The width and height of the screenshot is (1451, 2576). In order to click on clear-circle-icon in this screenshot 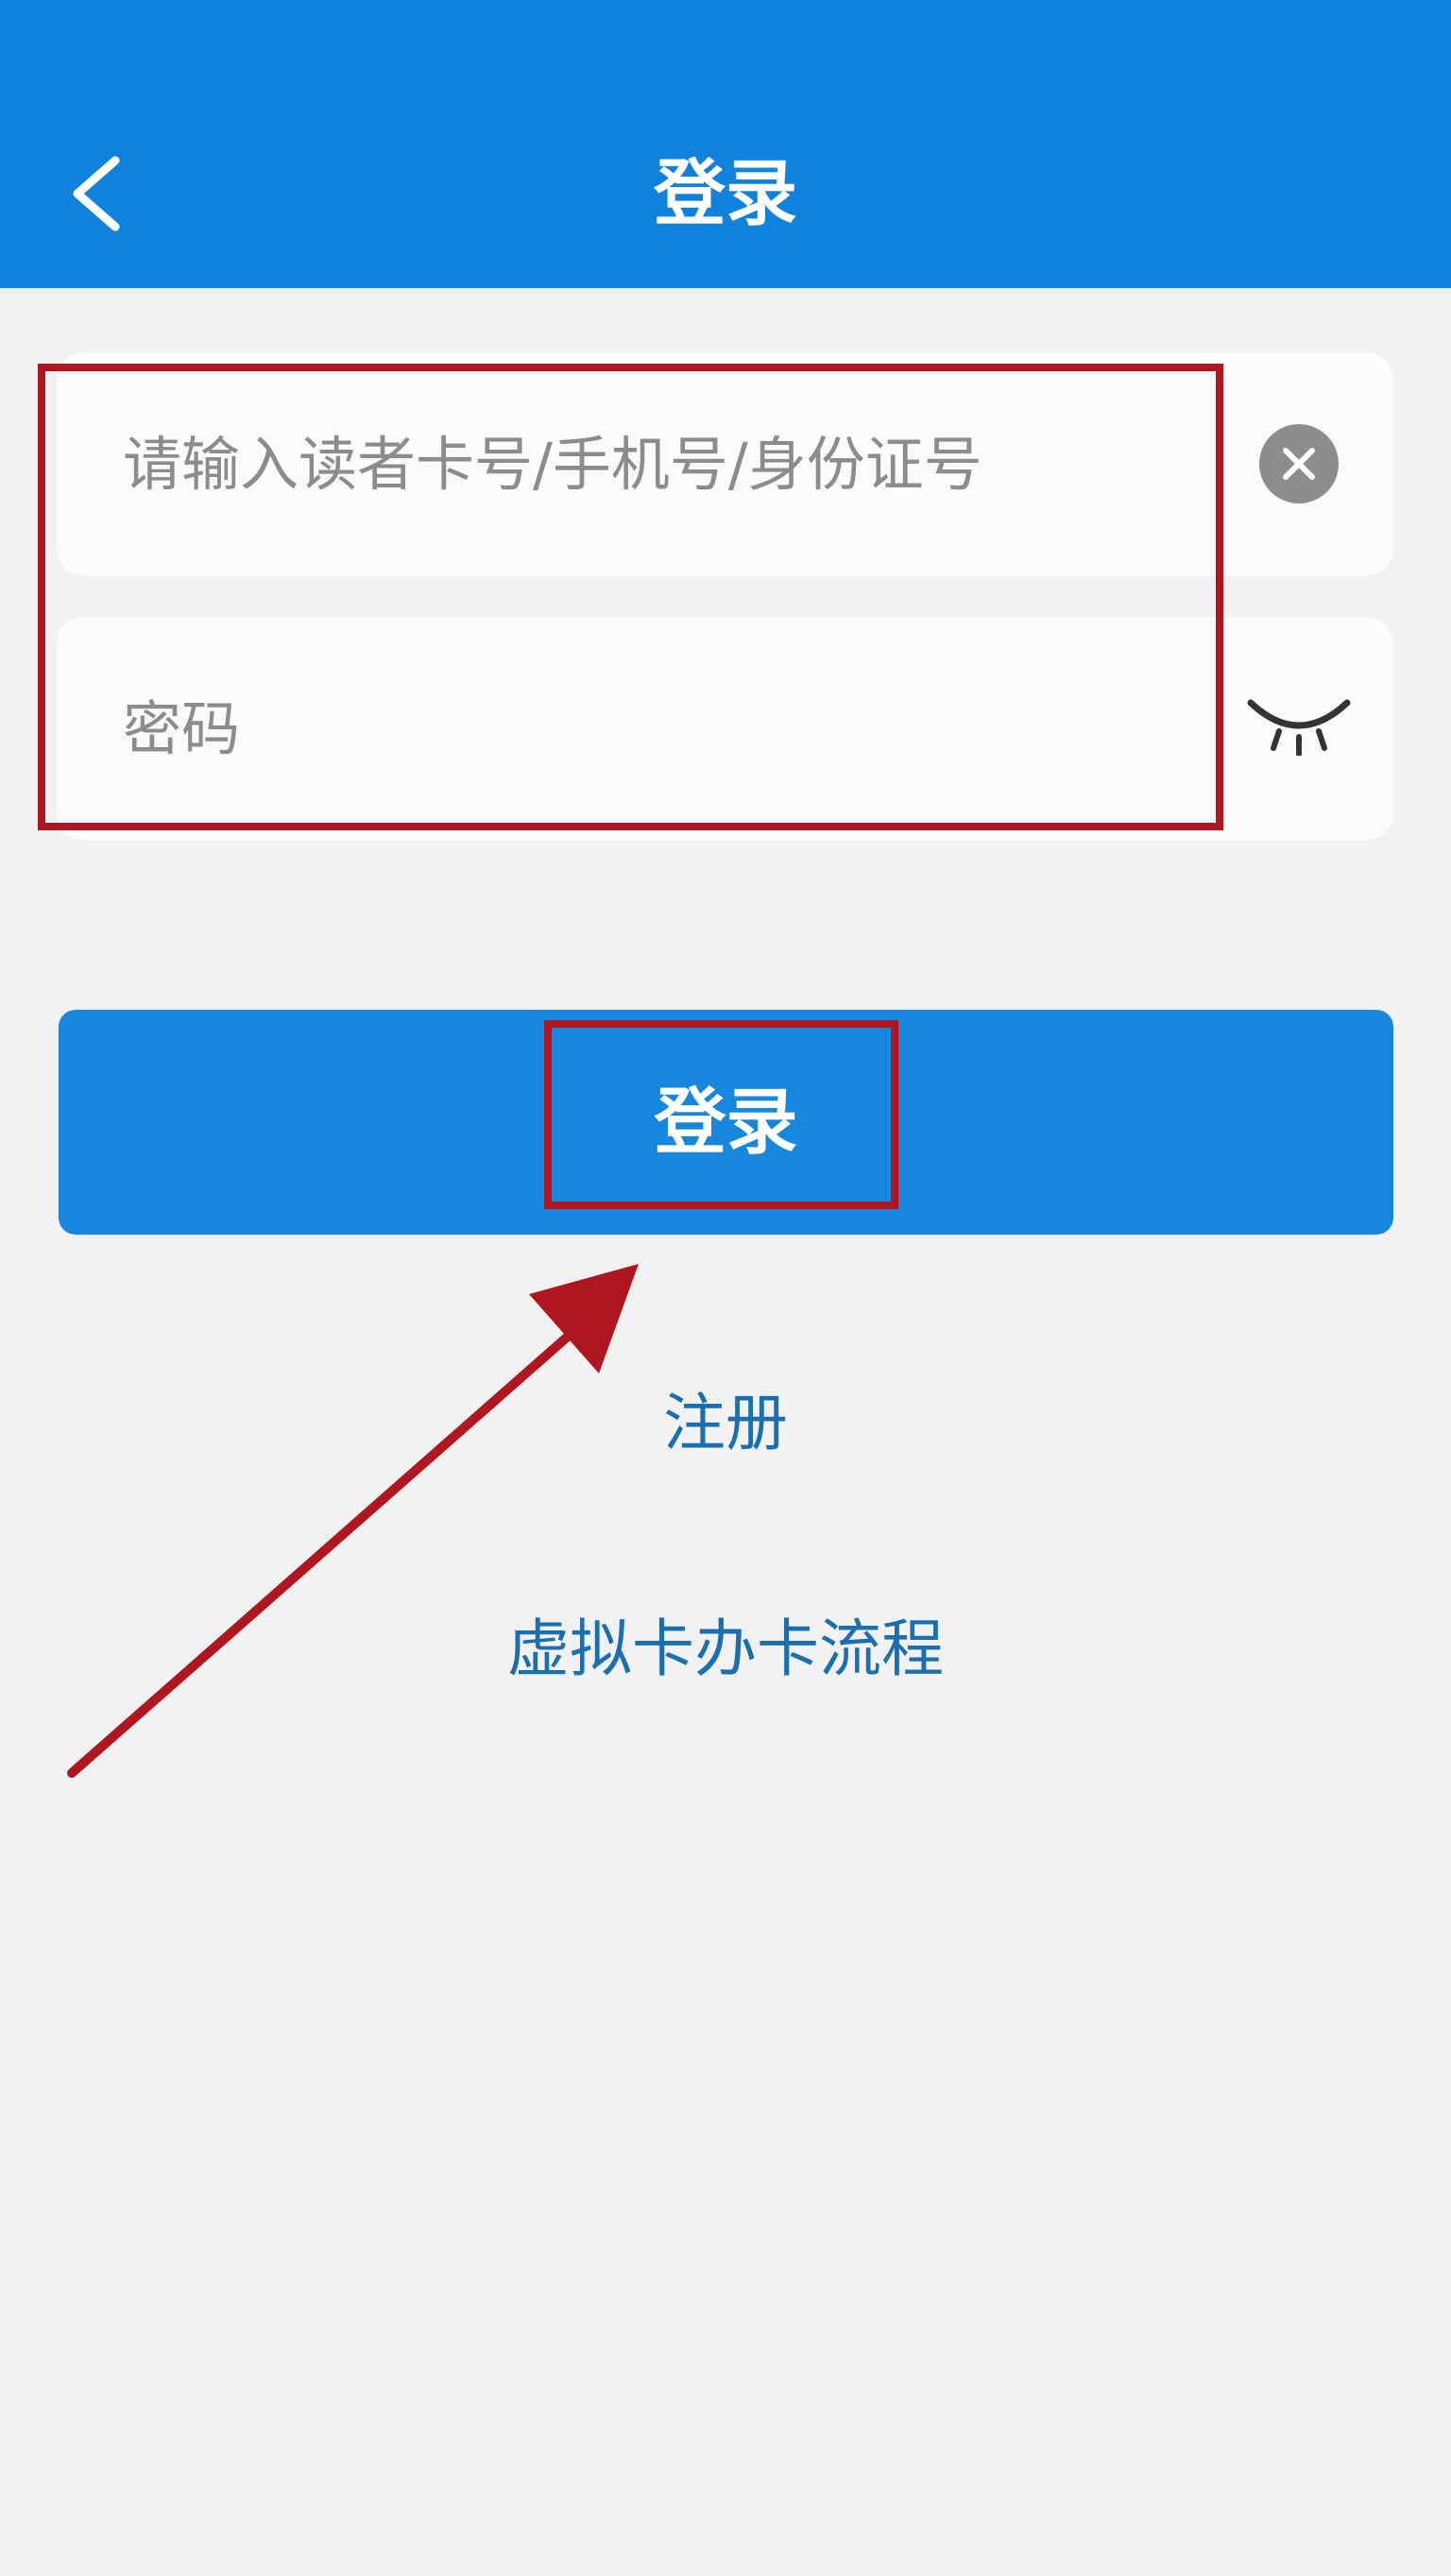, I will do `click(1299, 464)`.